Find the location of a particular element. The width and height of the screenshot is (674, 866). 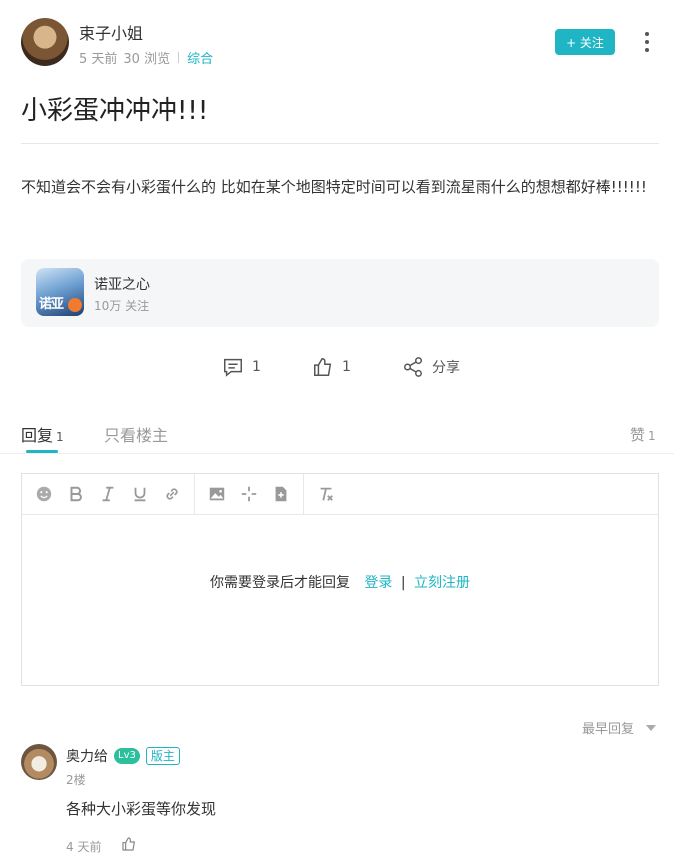

author-avatar is located at coordinates (45, 42).